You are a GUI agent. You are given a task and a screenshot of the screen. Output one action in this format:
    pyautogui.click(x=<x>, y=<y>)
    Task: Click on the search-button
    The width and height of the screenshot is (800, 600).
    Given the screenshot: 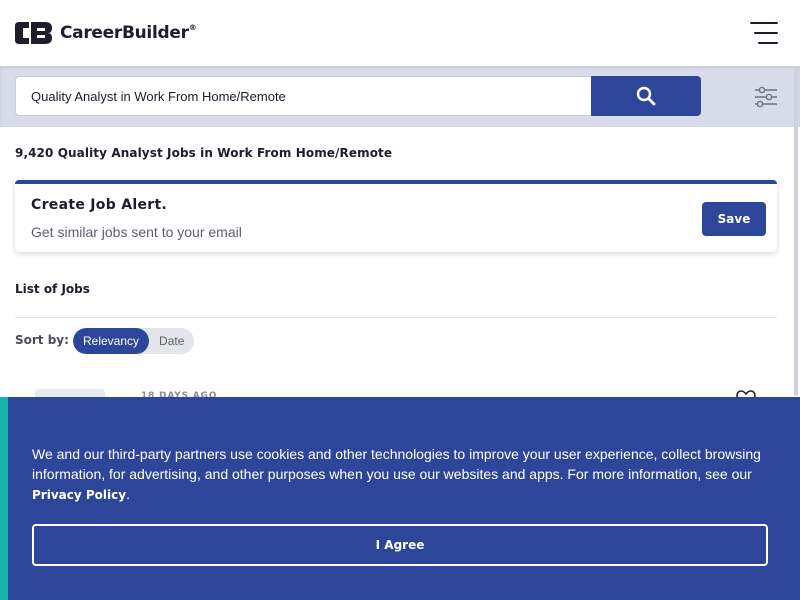 What is the action you would take?
    pyautogui.click(x=646, y=96)
    